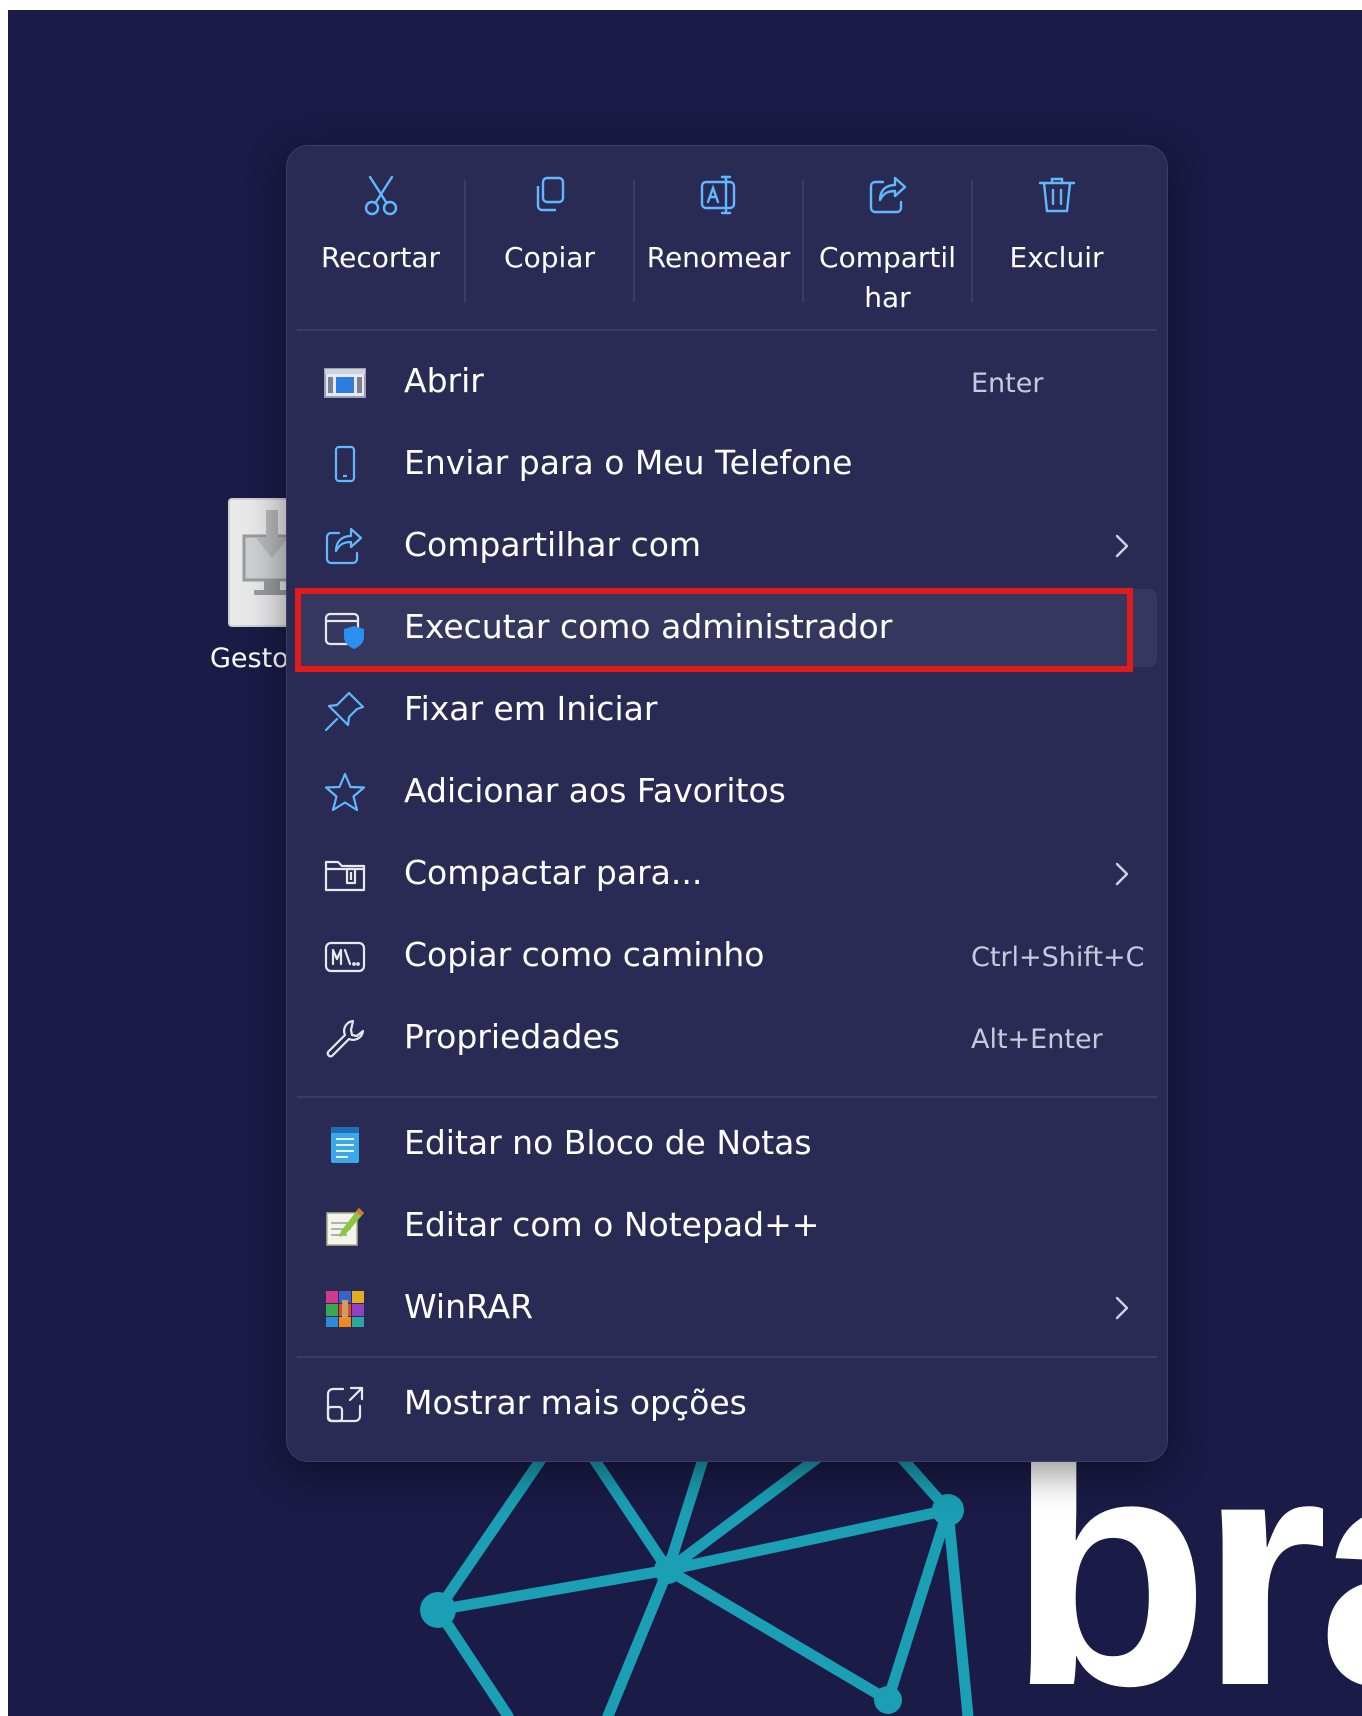 This screenshot has height=1716, width=1362. I want to click on shield-admin-icon, so click(344, 630).